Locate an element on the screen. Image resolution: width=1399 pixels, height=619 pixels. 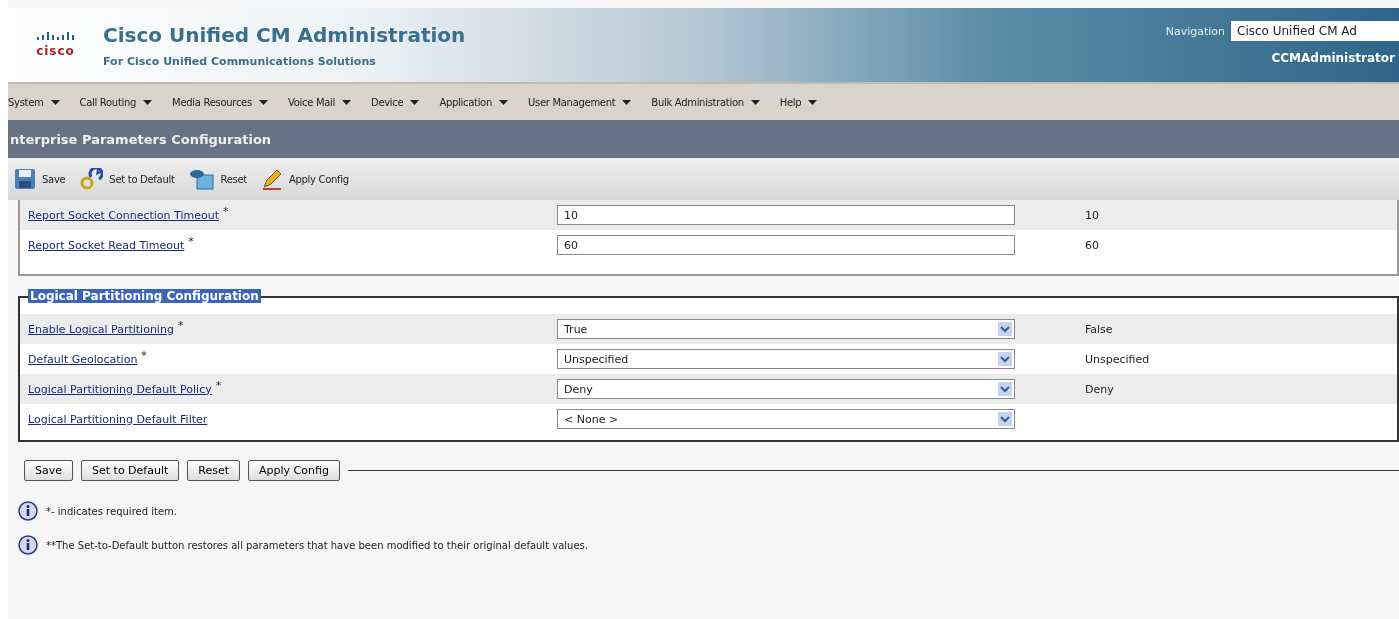
navigation-label: Navigation is located at coordinates (1195, 31).